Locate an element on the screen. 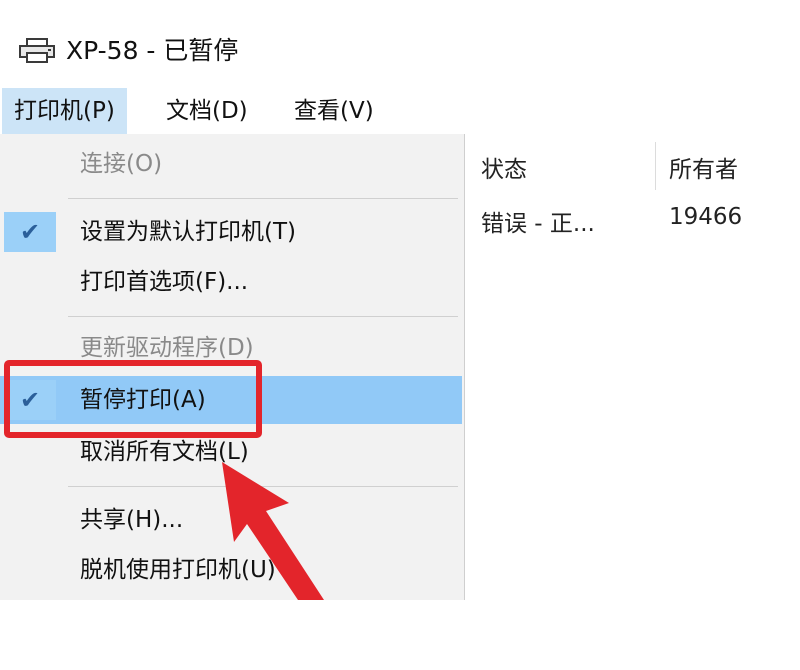  menu-bar: 打印机(P) 文档(D) 查看(V) is located at coordinates (400, 111).